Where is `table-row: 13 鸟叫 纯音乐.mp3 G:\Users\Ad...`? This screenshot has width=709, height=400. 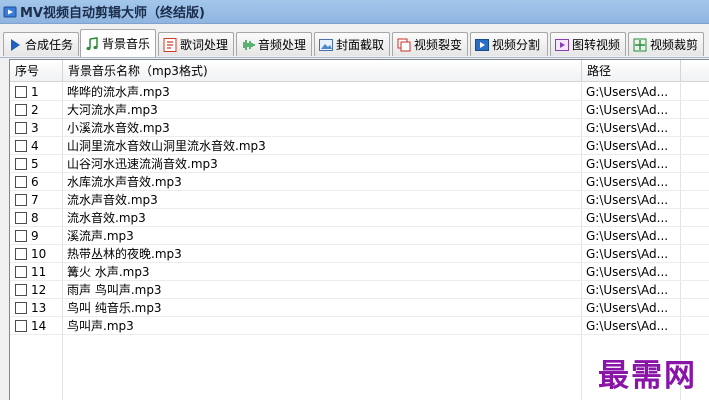 table-row: 13 鸟叫 纯音乐.mp3 G:\Users\Ad... is located at coordinates (359, 308).